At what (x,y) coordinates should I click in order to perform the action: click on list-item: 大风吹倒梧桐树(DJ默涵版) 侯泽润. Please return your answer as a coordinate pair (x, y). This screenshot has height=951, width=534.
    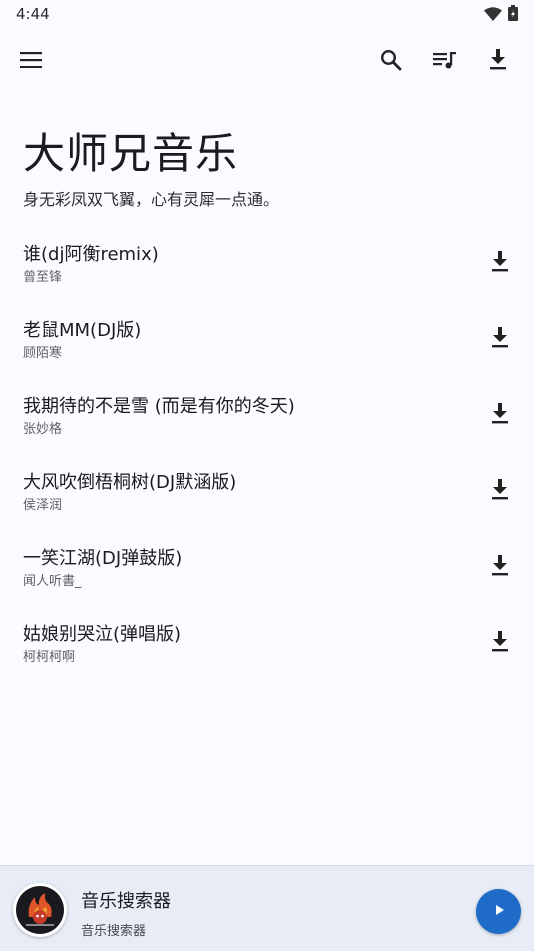
    Looking at the image, I should click on (267, 492).